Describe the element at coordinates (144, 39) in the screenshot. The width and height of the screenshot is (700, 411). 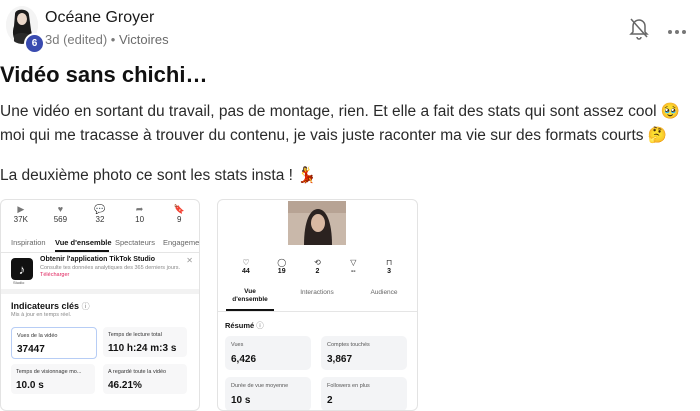
I see `space-link: Victoires` at that location.